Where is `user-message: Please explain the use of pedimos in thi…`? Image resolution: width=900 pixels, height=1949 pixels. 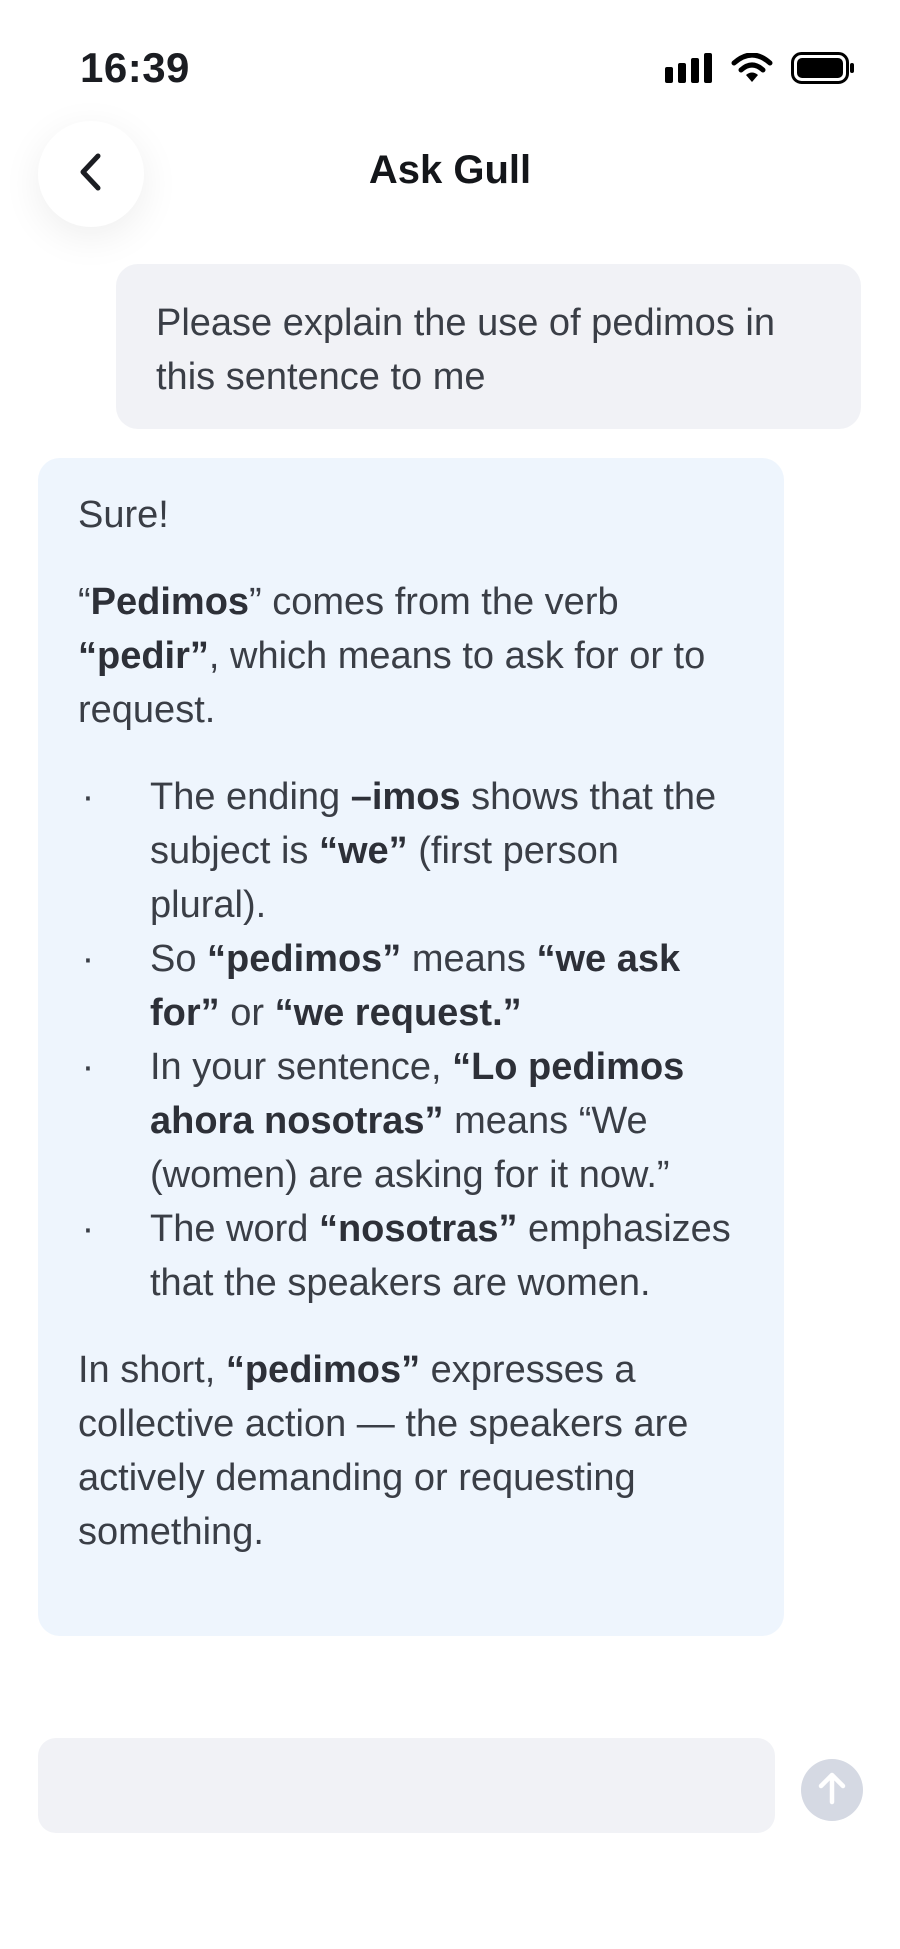 user-message: Please explain the use of pedimos in thi… is located at coordinates (488, 346).